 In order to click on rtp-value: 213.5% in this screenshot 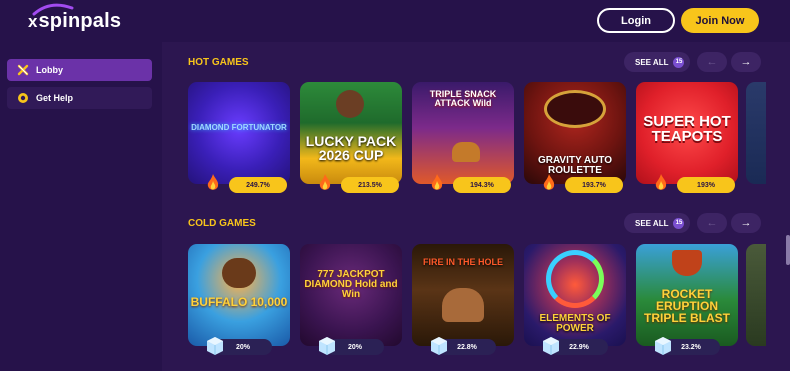, I will do `click(370, 185)`.